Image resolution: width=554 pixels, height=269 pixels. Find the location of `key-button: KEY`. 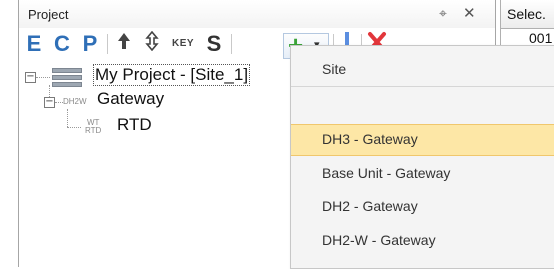

key-button: KEY is located at coordinates (183, 44).